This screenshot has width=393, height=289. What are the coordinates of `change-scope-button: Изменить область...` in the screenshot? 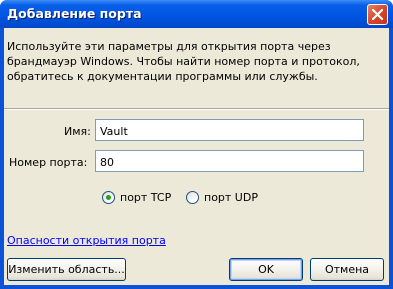 It's located at (66, 269).